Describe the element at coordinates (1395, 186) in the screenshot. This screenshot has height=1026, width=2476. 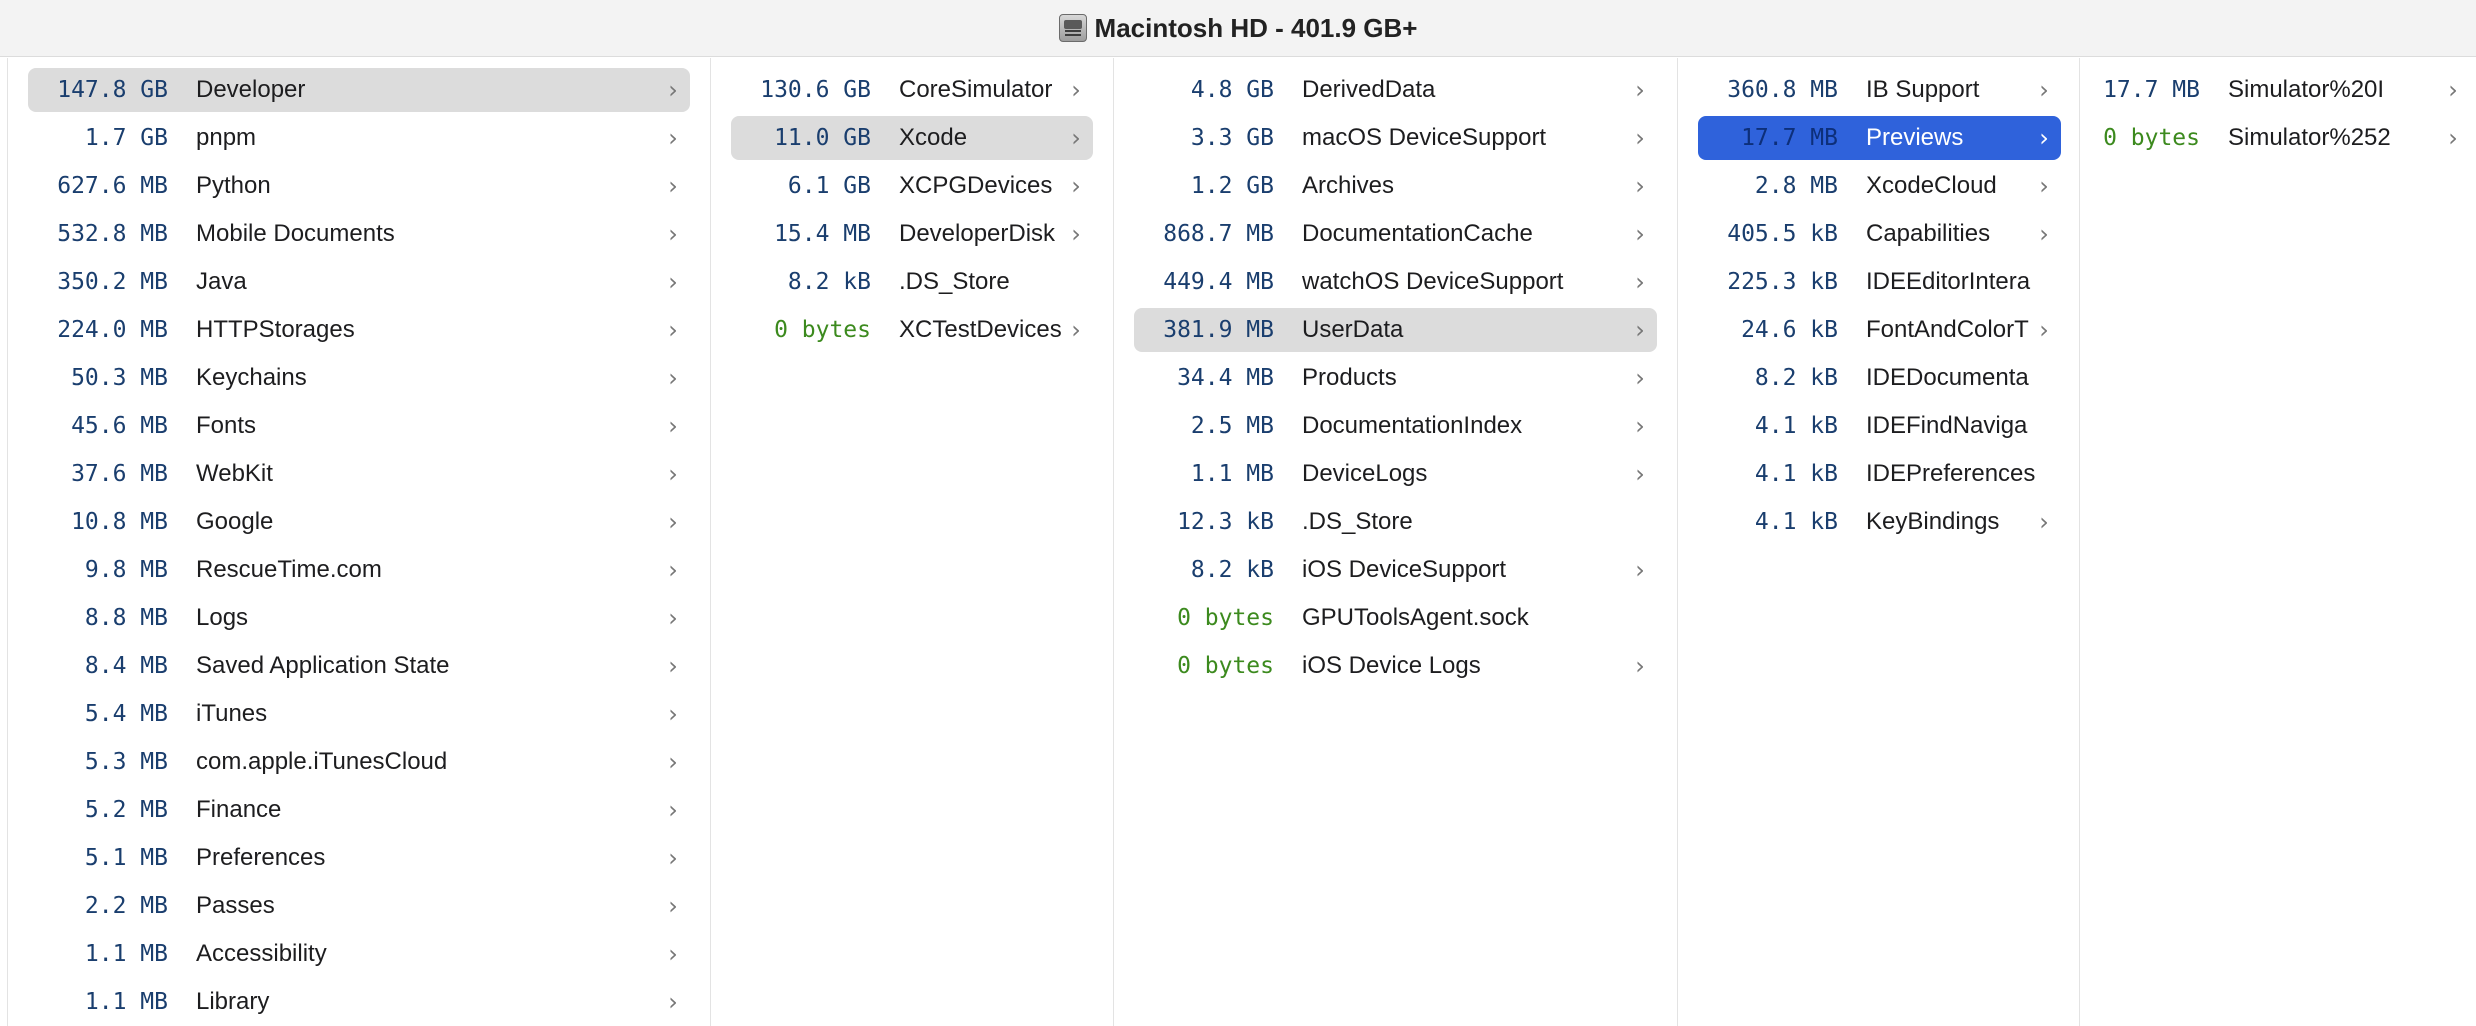
I see `folder-row: 1.2 GB Archives ›` at that location.